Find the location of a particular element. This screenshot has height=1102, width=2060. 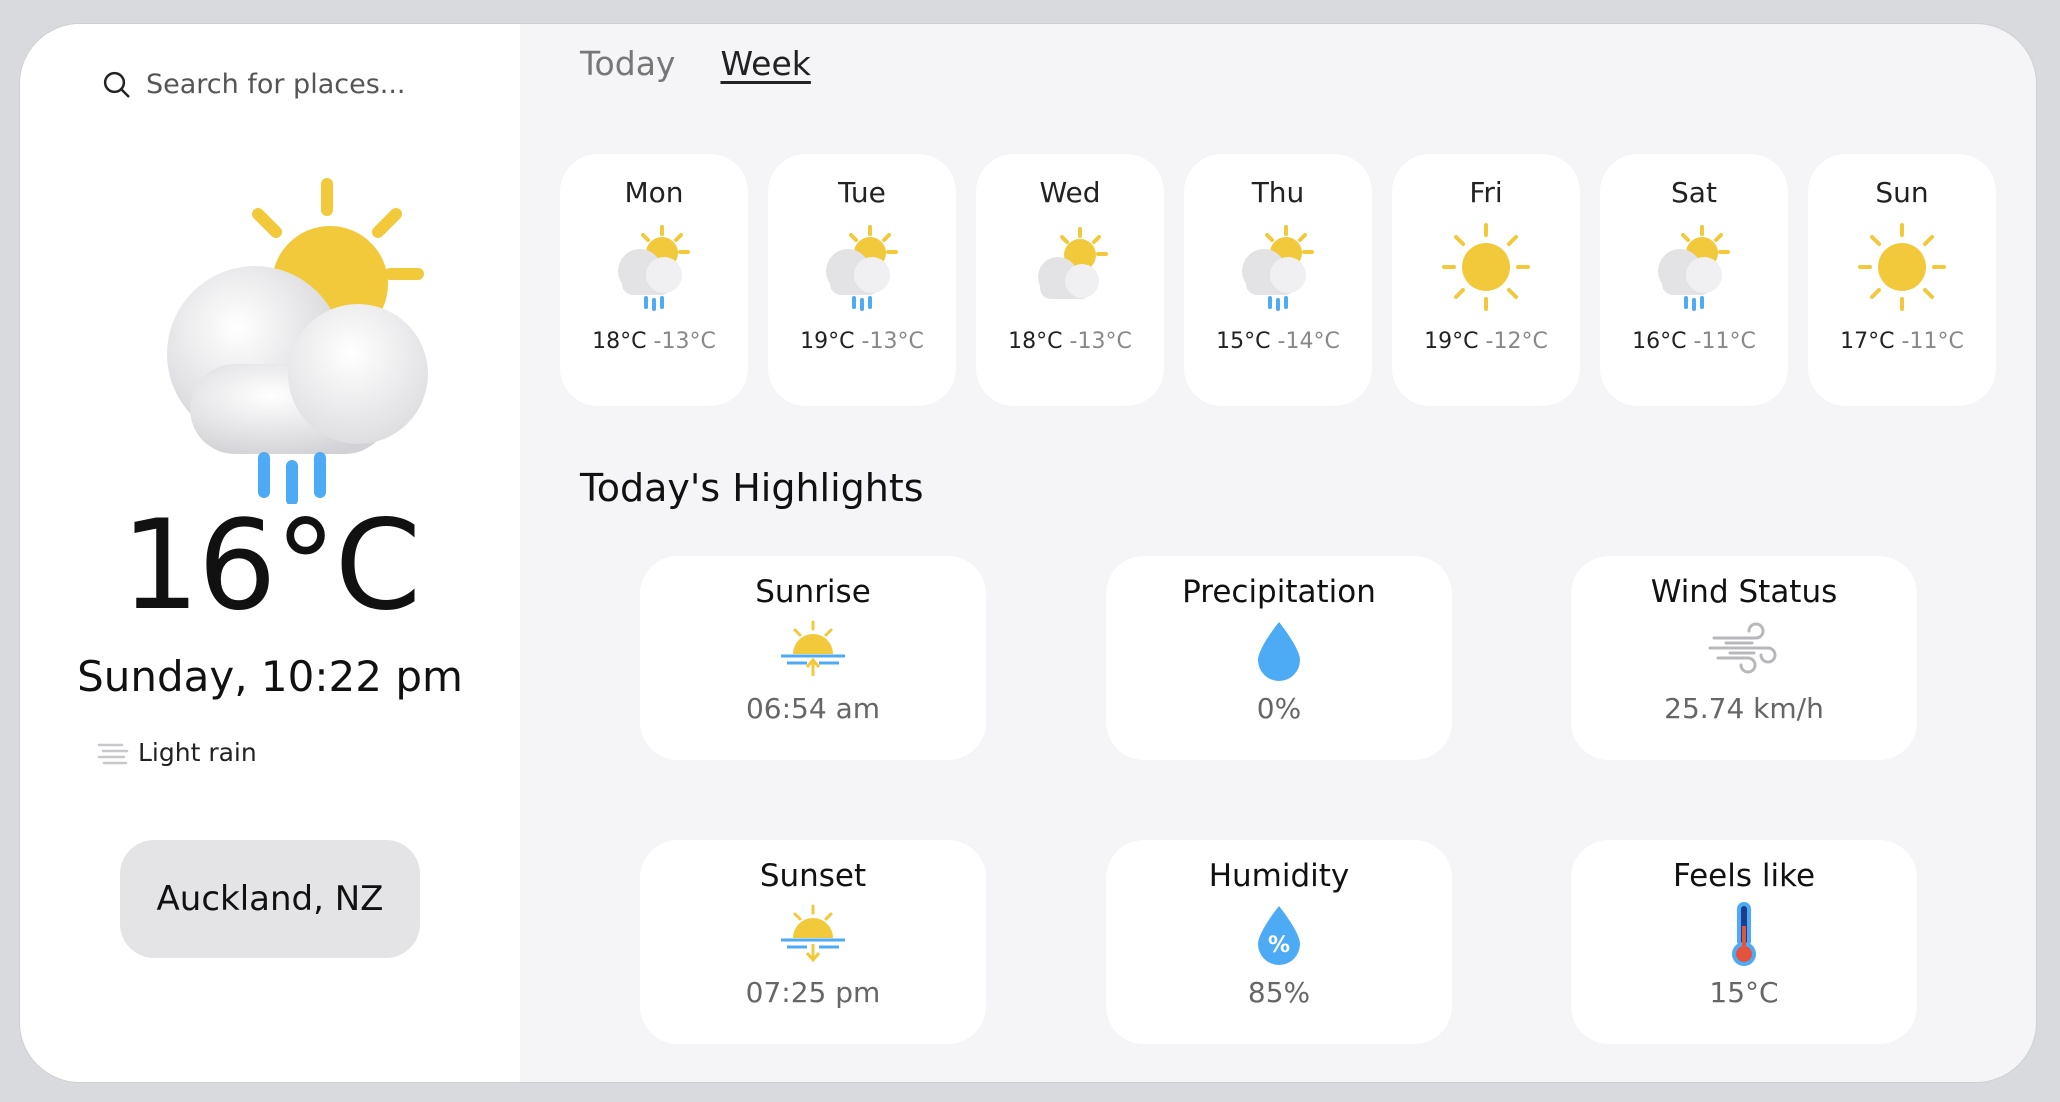

day-temps: 17°C -11°C is located at coordinates (1902, 341).